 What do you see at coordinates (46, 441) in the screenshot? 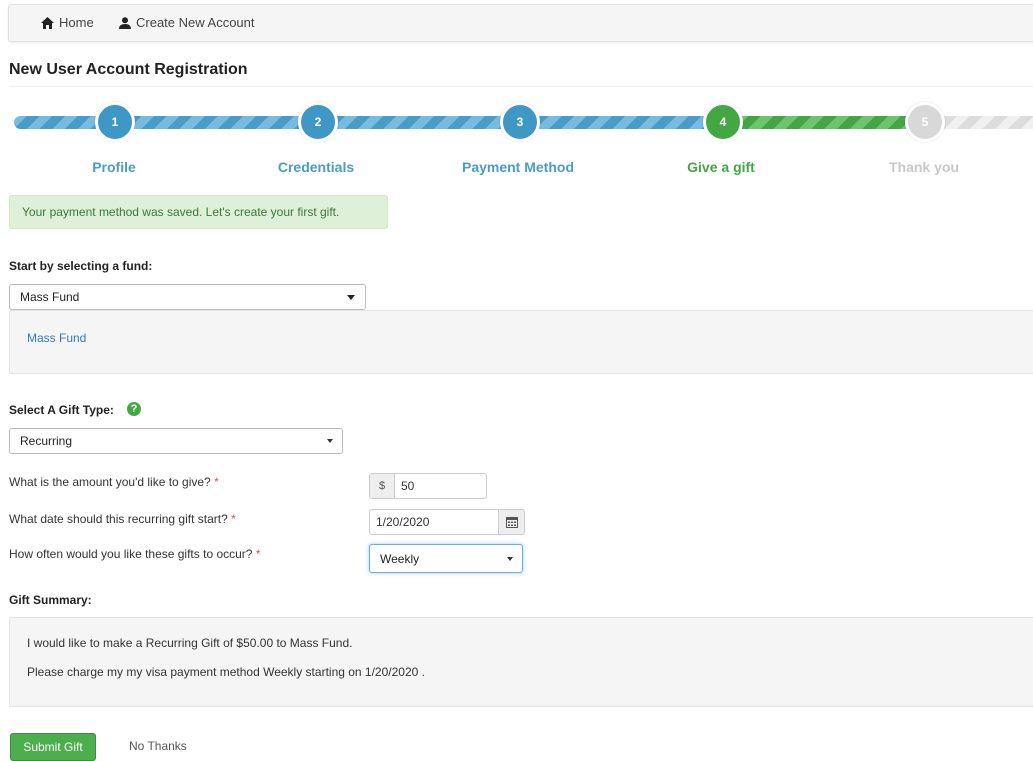
I see `gift-type-select-value: Recurring` at bounding box center [46, 441].